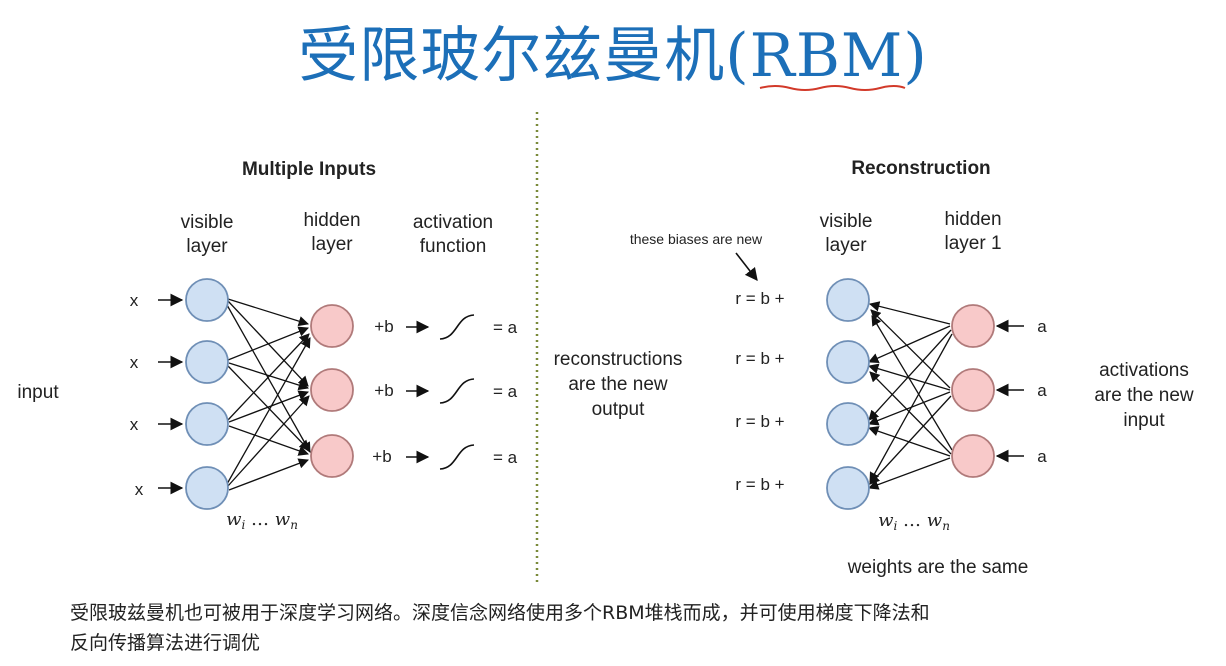  What do you see at coordinates (1009, 391) in the screenshot?
I see `right-hidden-input-arrows` at bounding box center [1009, 391].